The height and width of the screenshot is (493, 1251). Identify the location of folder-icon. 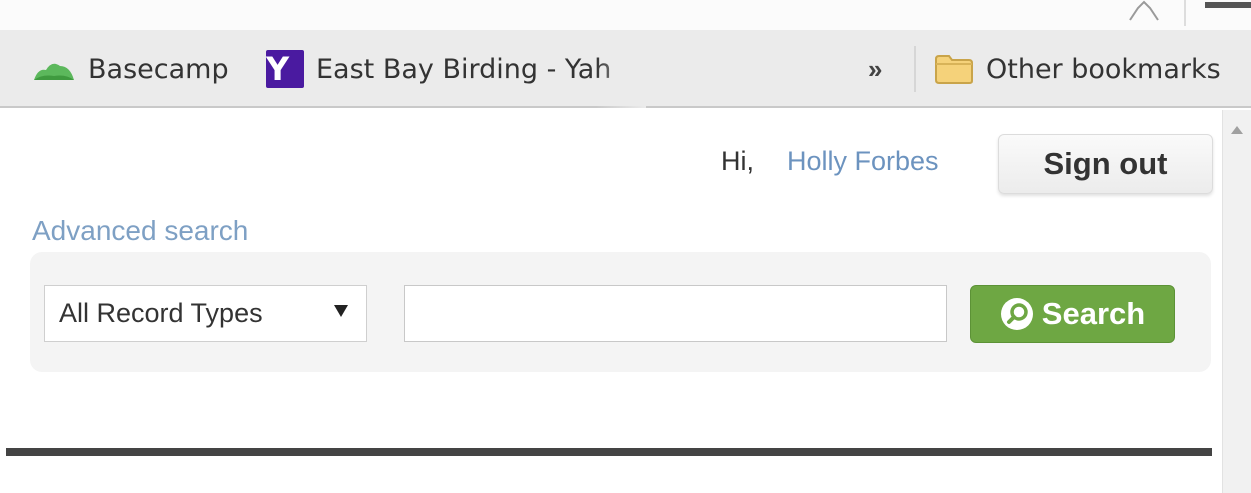
(954, 69).